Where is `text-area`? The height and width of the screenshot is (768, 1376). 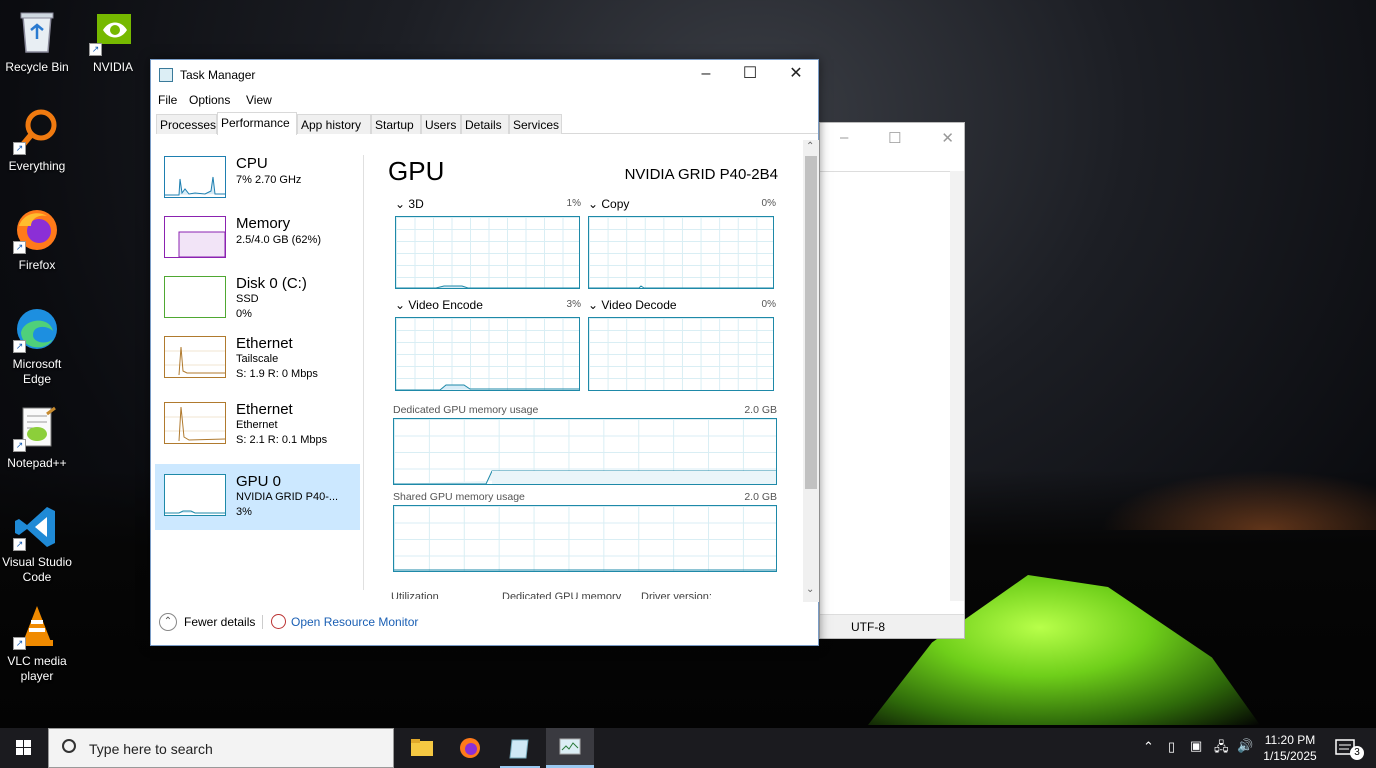
text-area is located at coordinates (885, 386).